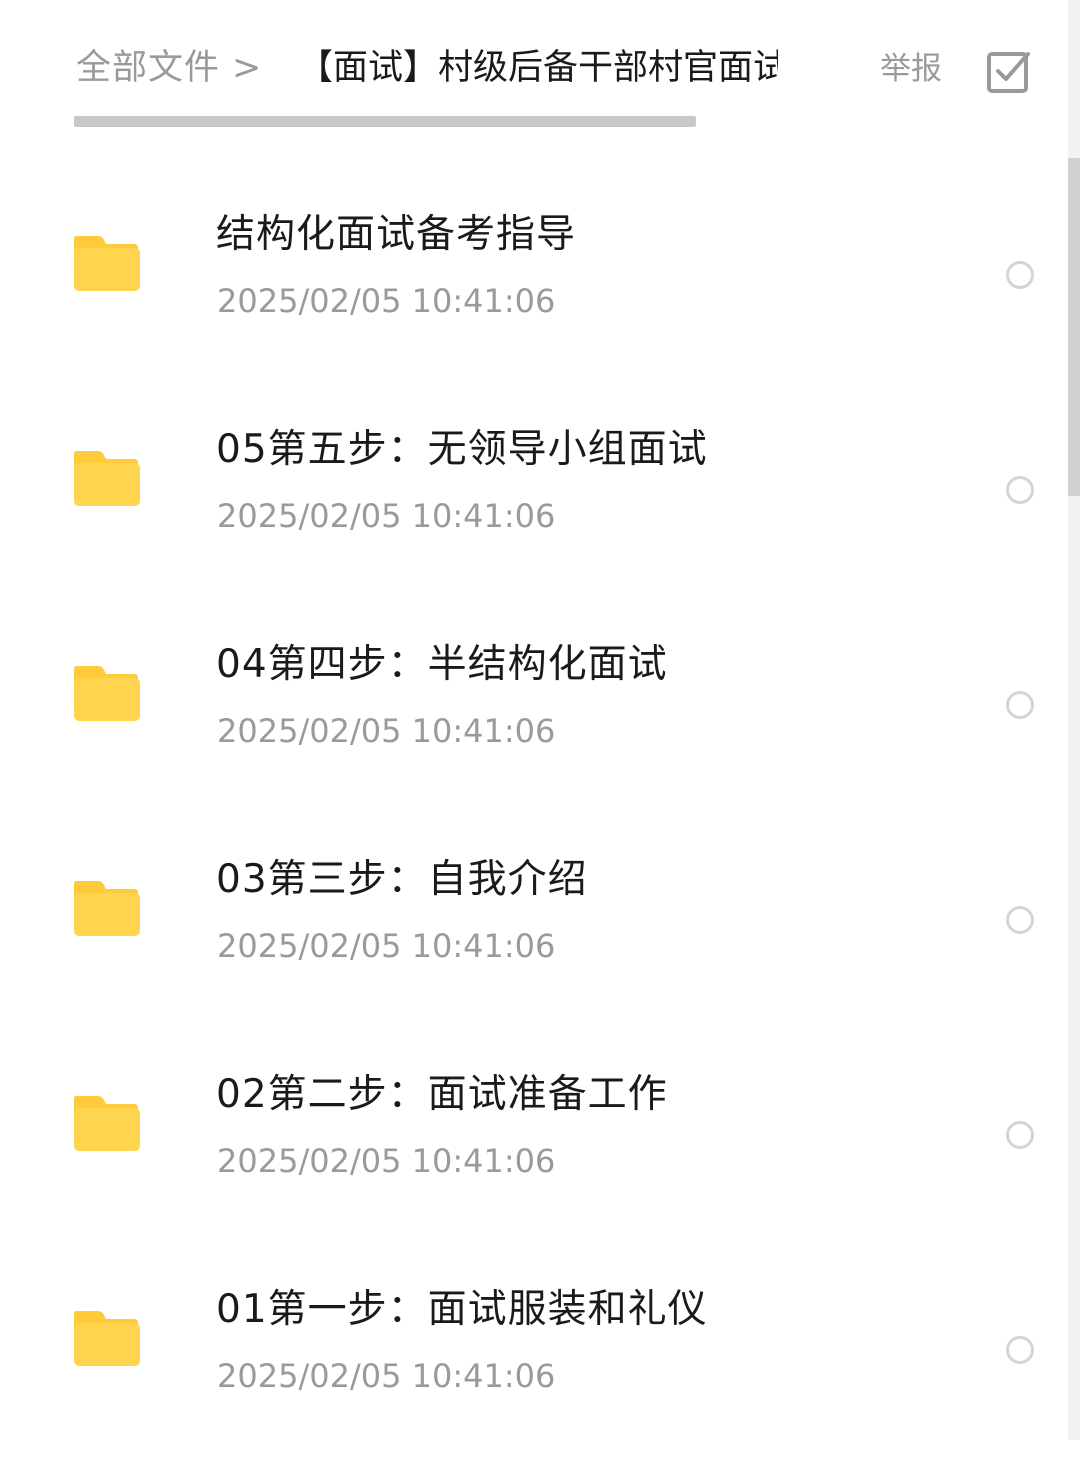  What do you see at coordinates (1074, 327) in the screenshot?
I see `scrollbar-thumb` at bounding box center [1074, 327].